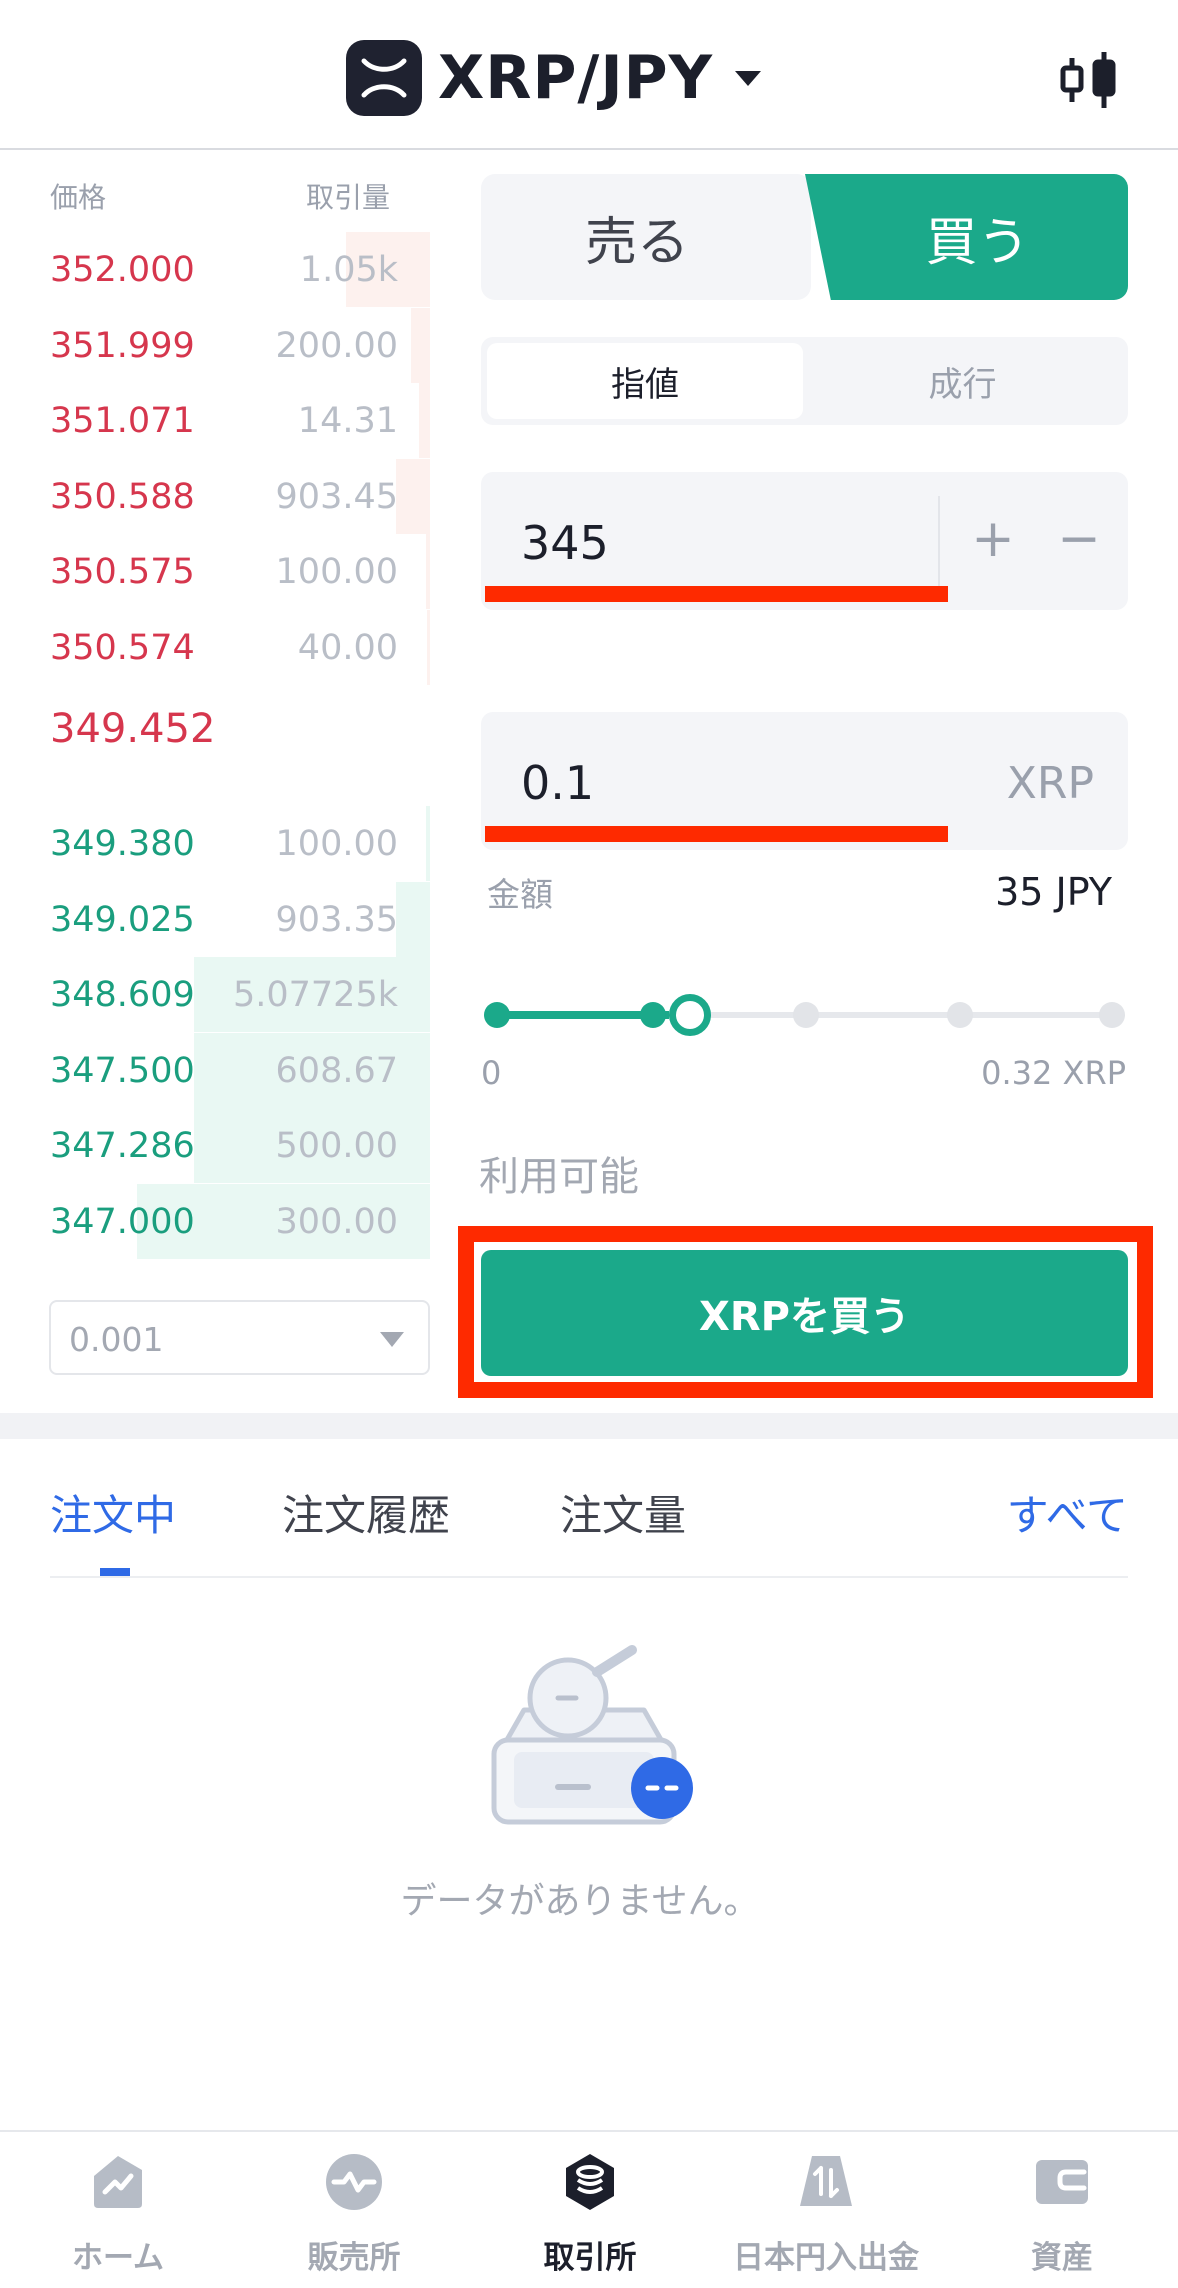 This screenshot has height=2288, width=1178. I want to click on row-price: 351.999, so click(122, 345).